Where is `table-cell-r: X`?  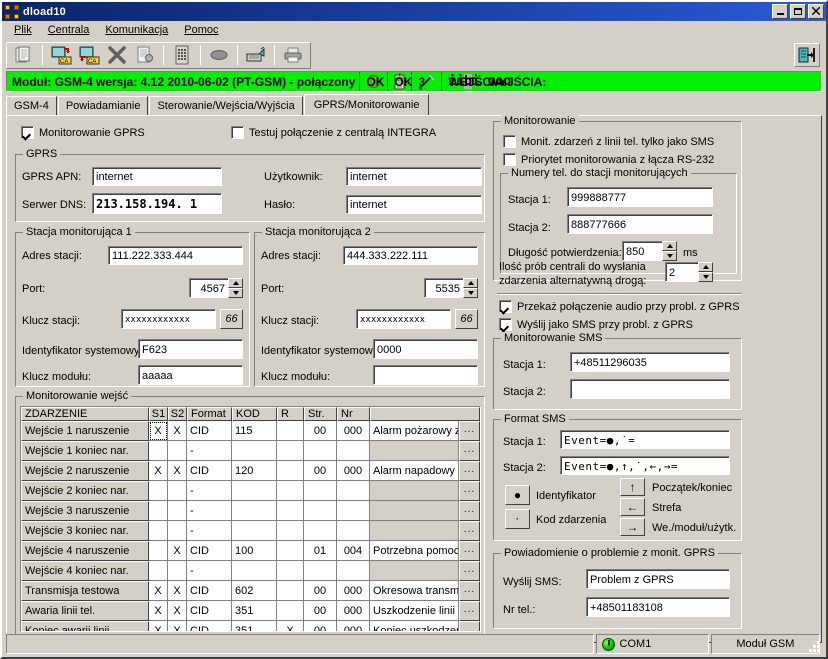
table-cell-r: X is located at coordinates (290, 626).